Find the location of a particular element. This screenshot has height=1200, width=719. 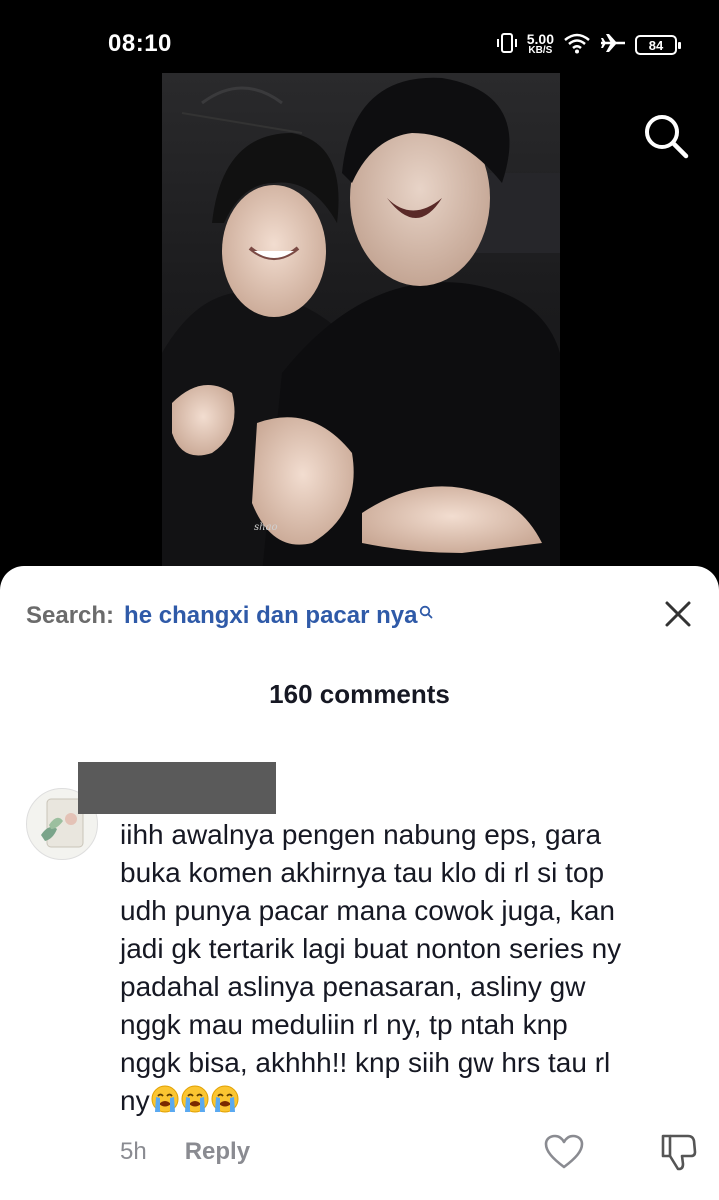

video-watermark: shao is located at coordinates (266, 527).